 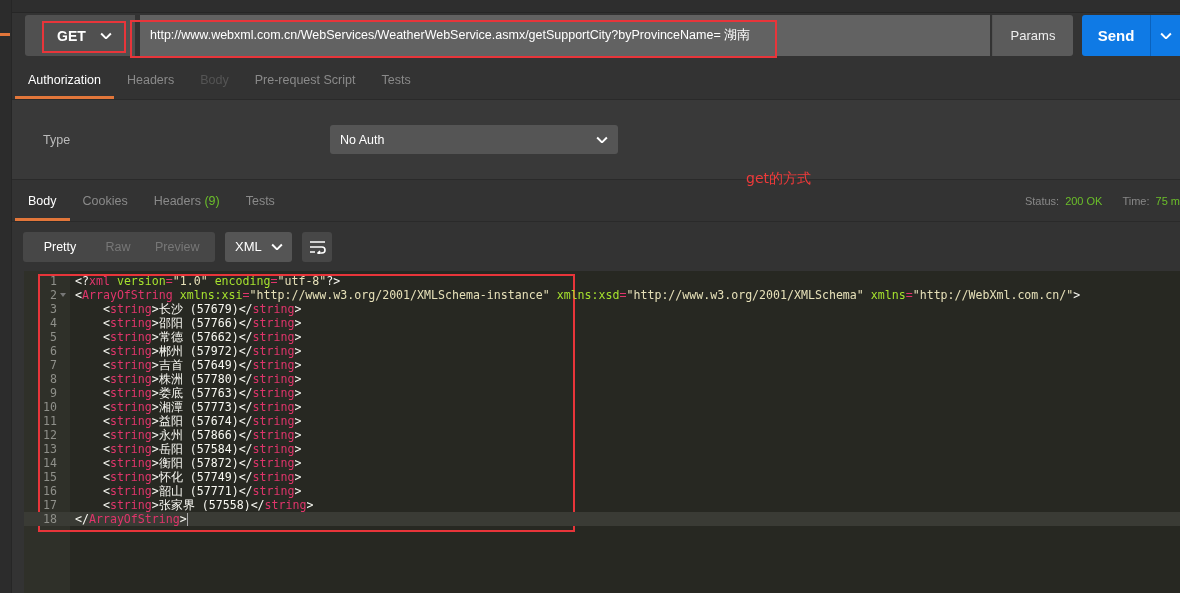 What do you see at coordinates (201, 323) in the screenshot?
I see `code-line: <string>邵阳 (57766)</string>` at bounding box center [201, 323].